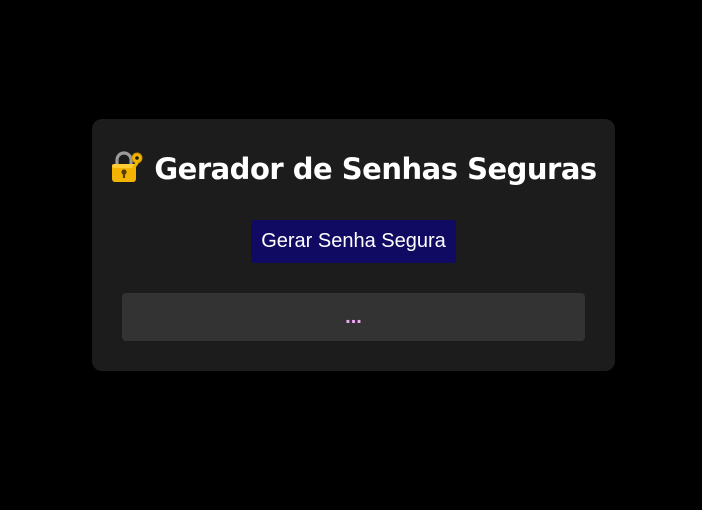 This screenshot has height=510, width=702. What do you see at coordinates (375, 169) in the screenshot?
I see `title-text: Gerador de Senhas Seguras` at bounding box center [375, 169].